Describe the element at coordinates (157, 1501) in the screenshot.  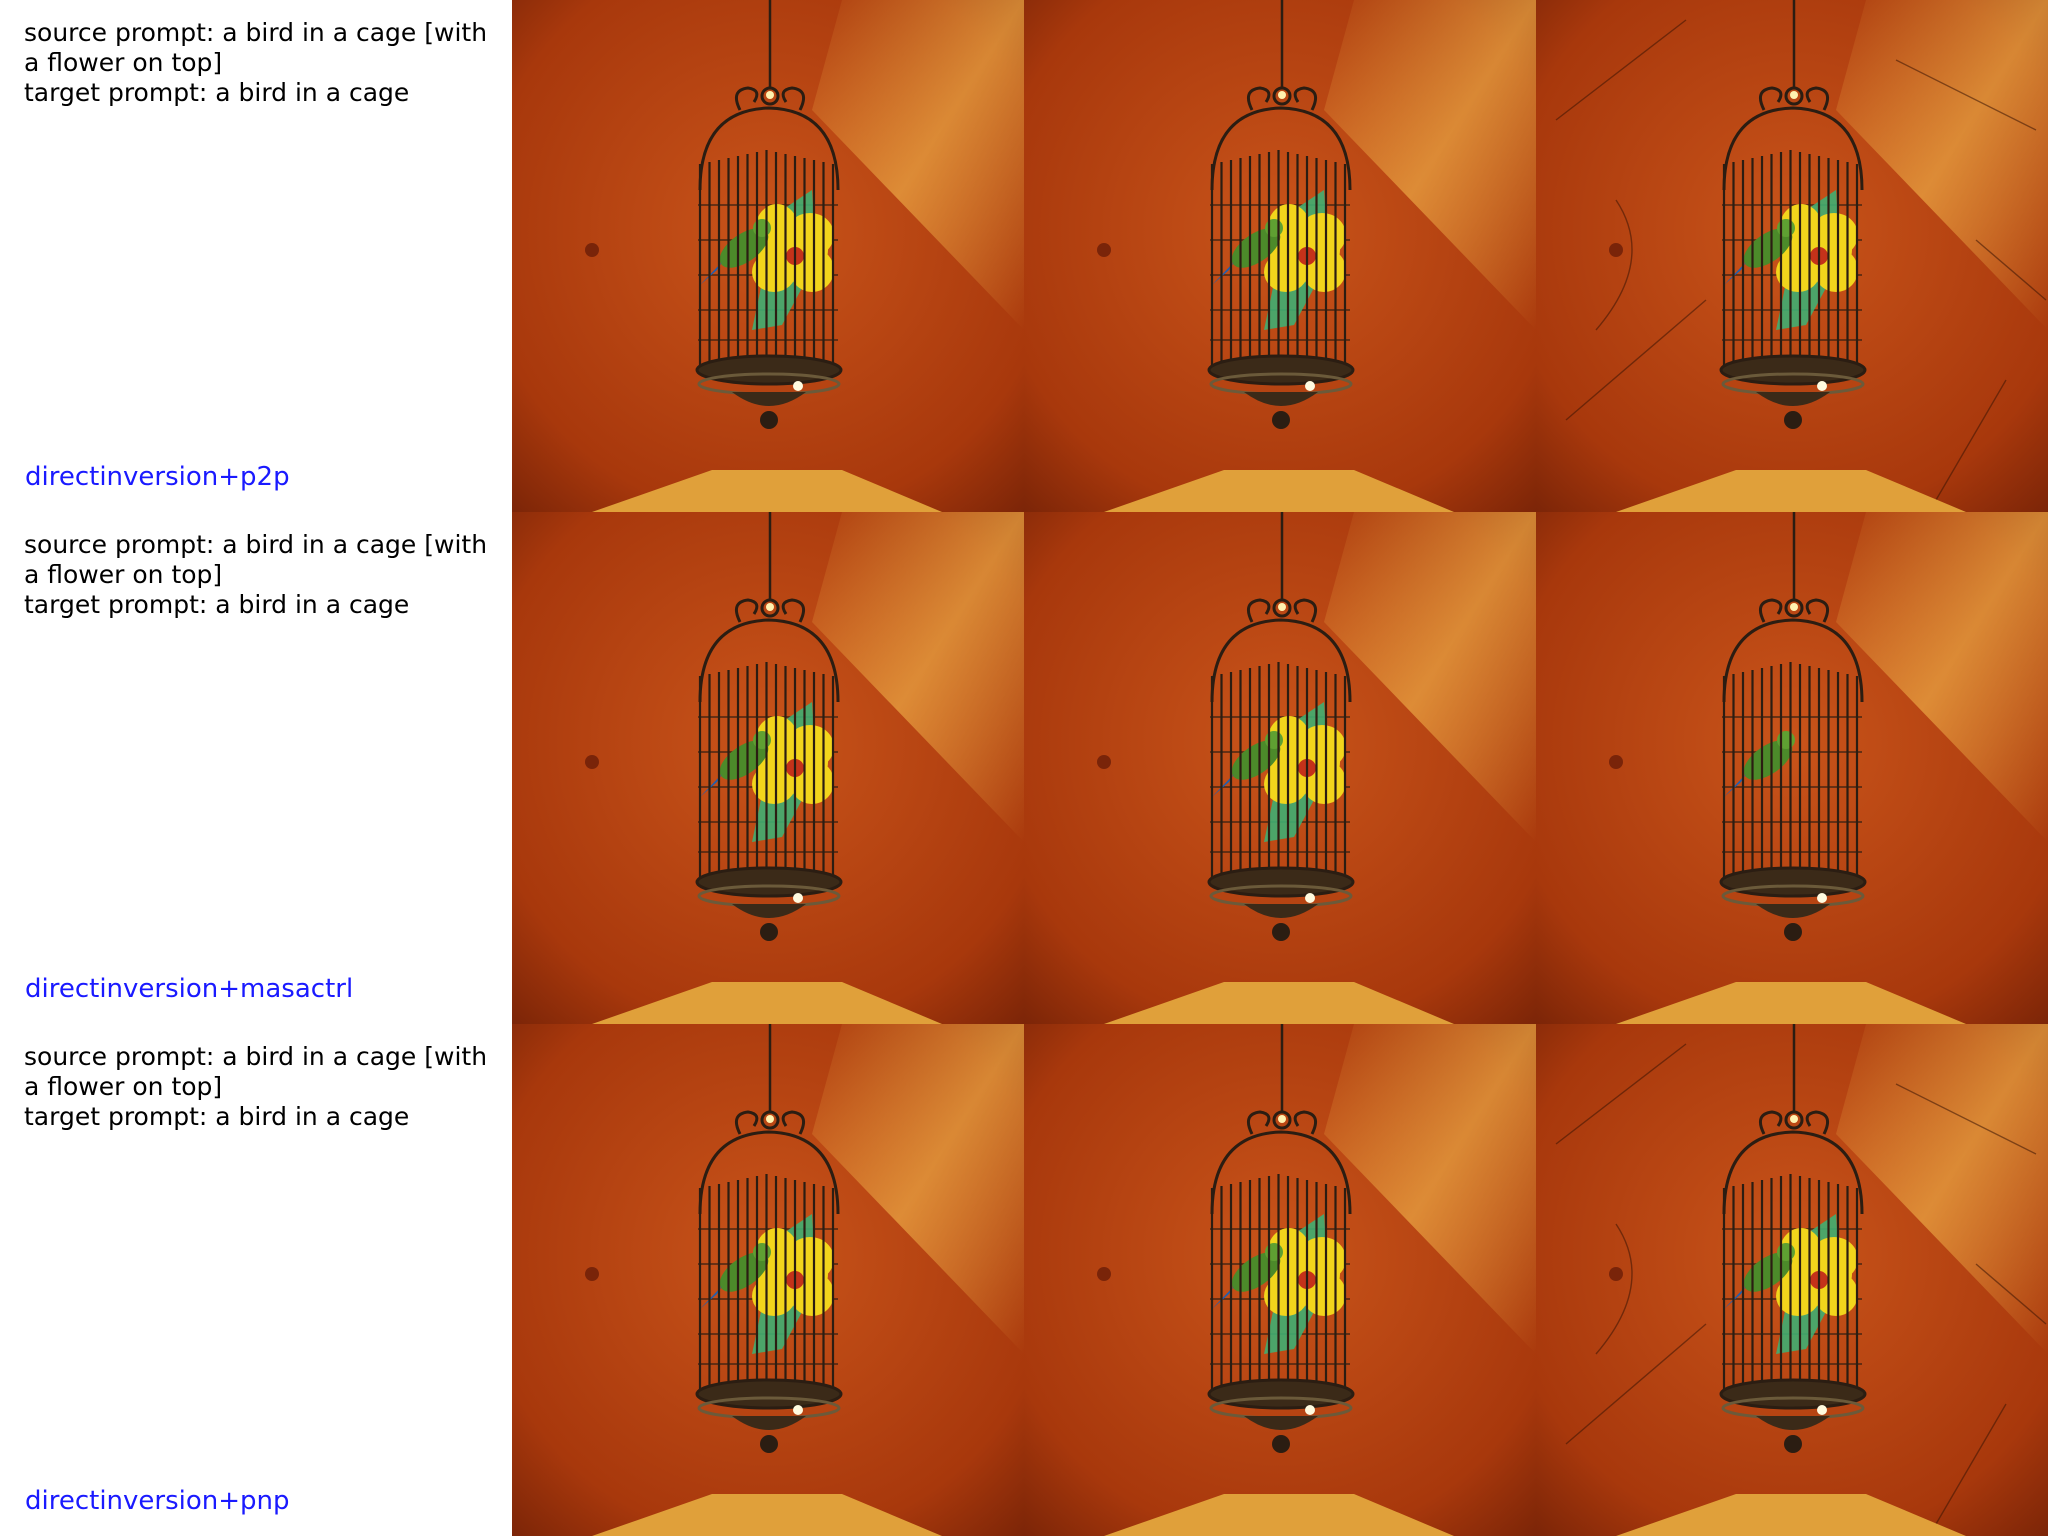
I see `method-label: directinversion+pnp` at that location.